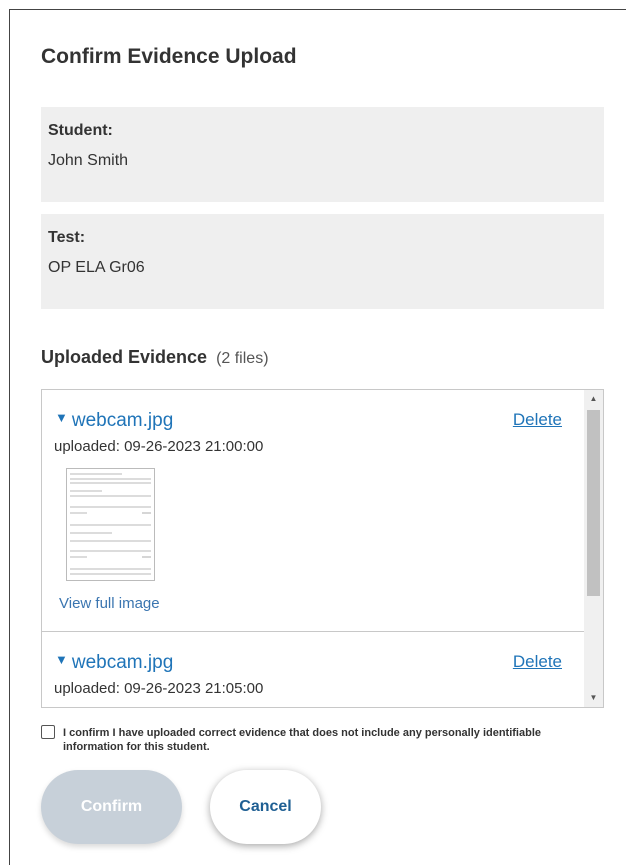 The width and height of the screenshot is (626, 865). I want to click on scroll-up-arrow-icon: ▲, so click(593, 399).